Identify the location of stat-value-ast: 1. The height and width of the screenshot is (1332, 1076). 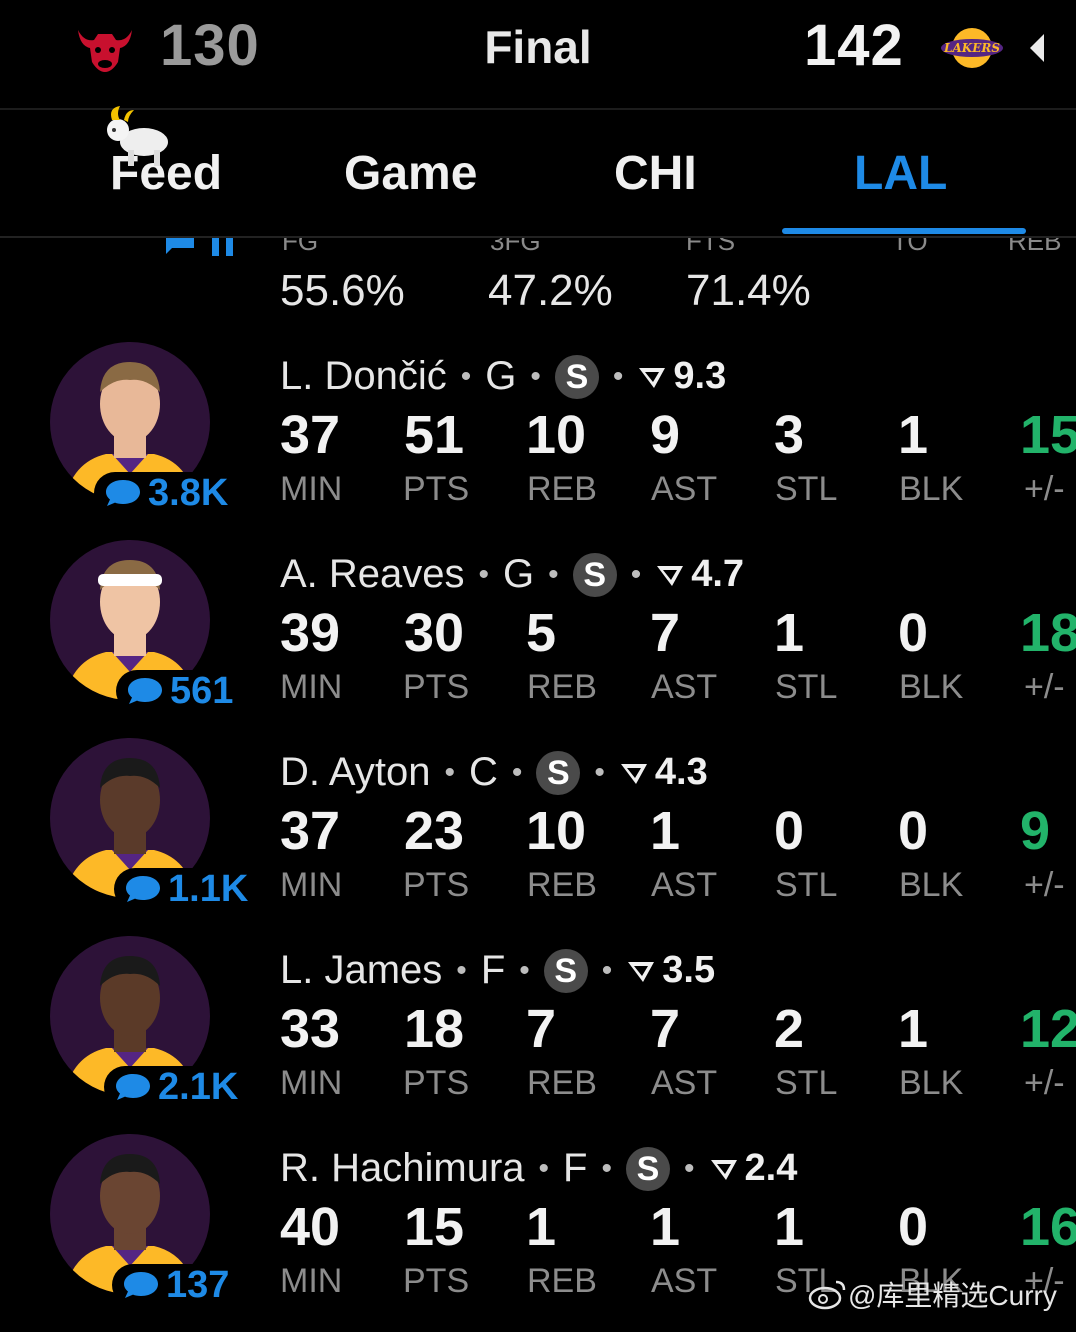
(665, 1227).